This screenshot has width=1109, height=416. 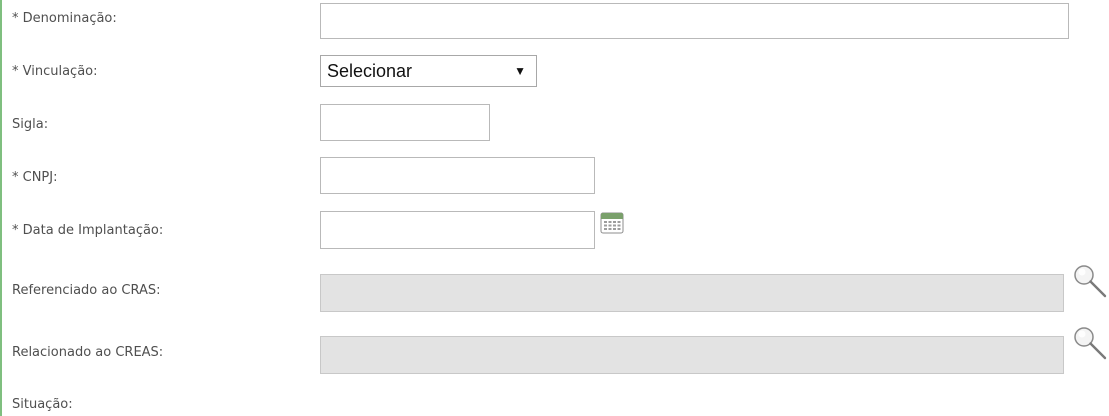 I want to click on sigla-input, so click(x=405, y=122).